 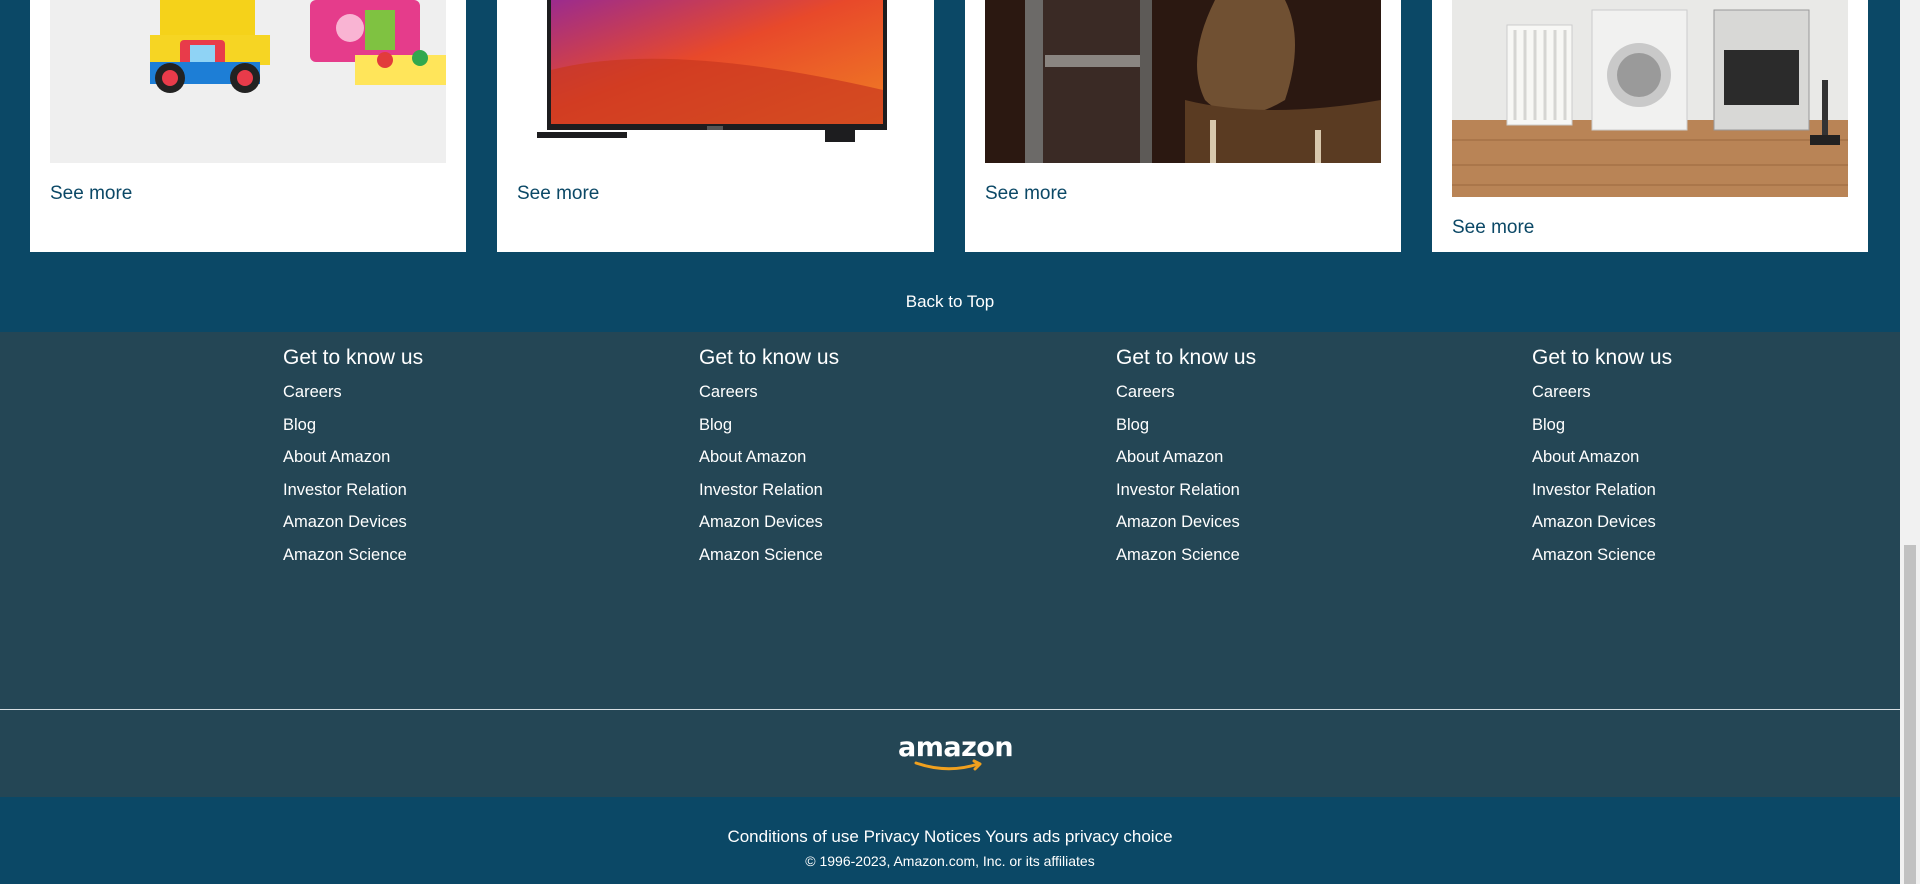 I want to click on product-card-appliances: See more, so click(x=1650, y=126).